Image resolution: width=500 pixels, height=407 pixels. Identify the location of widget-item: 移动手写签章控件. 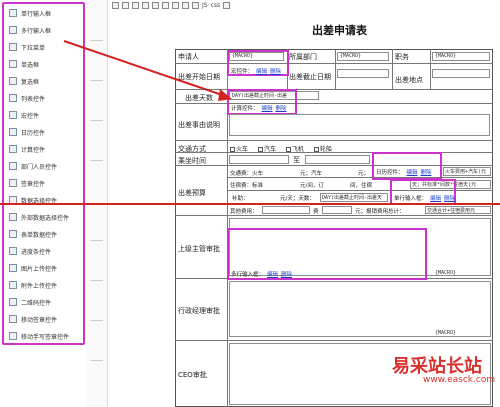
(46, 336).